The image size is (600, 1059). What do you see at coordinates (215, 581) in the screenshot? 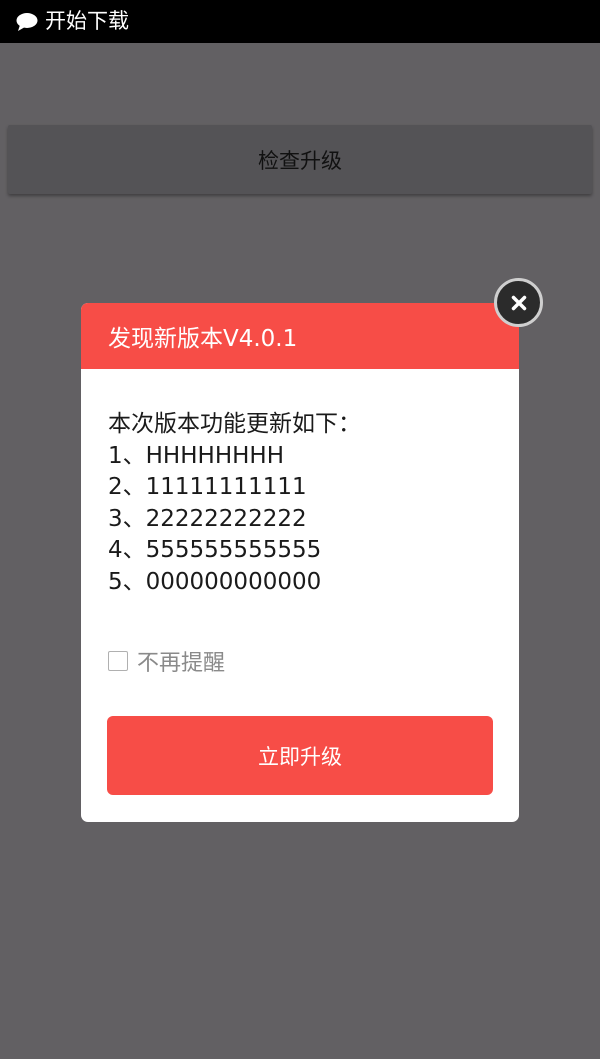
I see `release-note-item: 5、000000000000` at bounding box center [215, 581].